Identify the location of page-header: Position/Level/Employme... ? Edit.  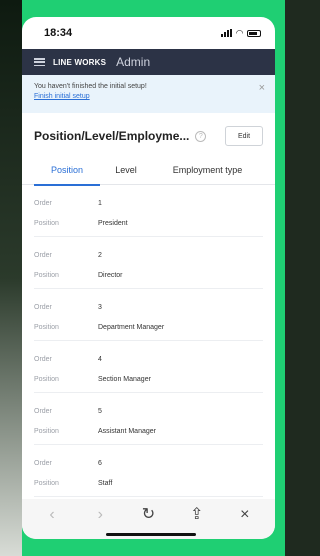
(148, 136).